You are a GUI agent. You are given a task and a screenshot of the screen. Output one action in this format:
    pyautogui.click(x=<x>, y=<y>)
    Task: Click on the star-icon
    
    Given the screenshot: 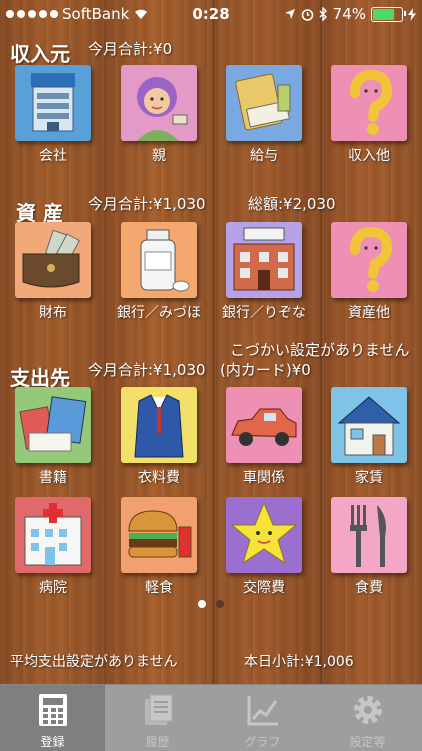 What is the action you would take?
    pyautogui.click(x=264, y=533)
    